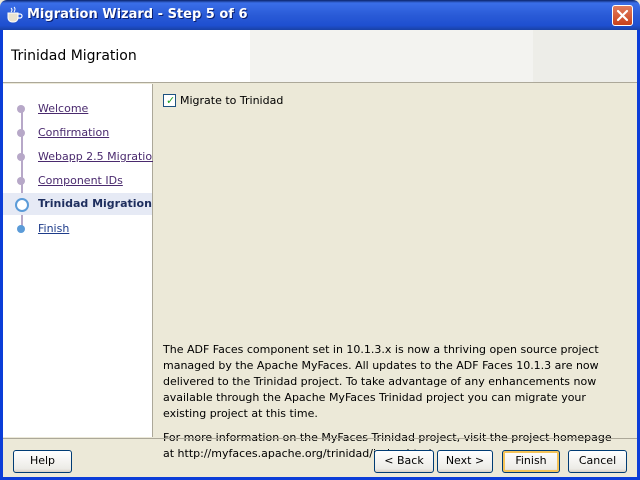 The width and height of the screenshot is (640, 480). What do you see at coordinates (585, 56) in the screenshot?
I see `header-band-right` at bounding box center [585, 56].